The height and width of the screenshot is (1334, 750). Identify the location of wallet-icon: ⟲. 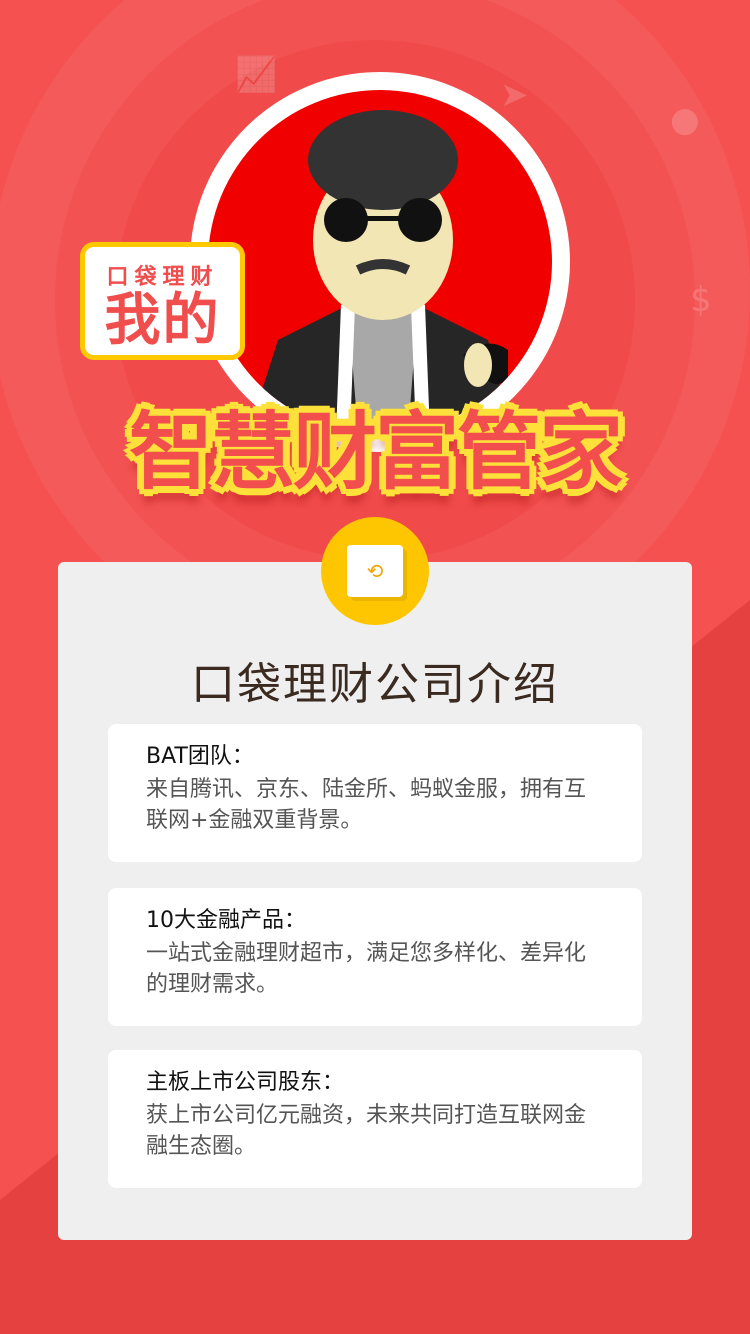
(375, 571).